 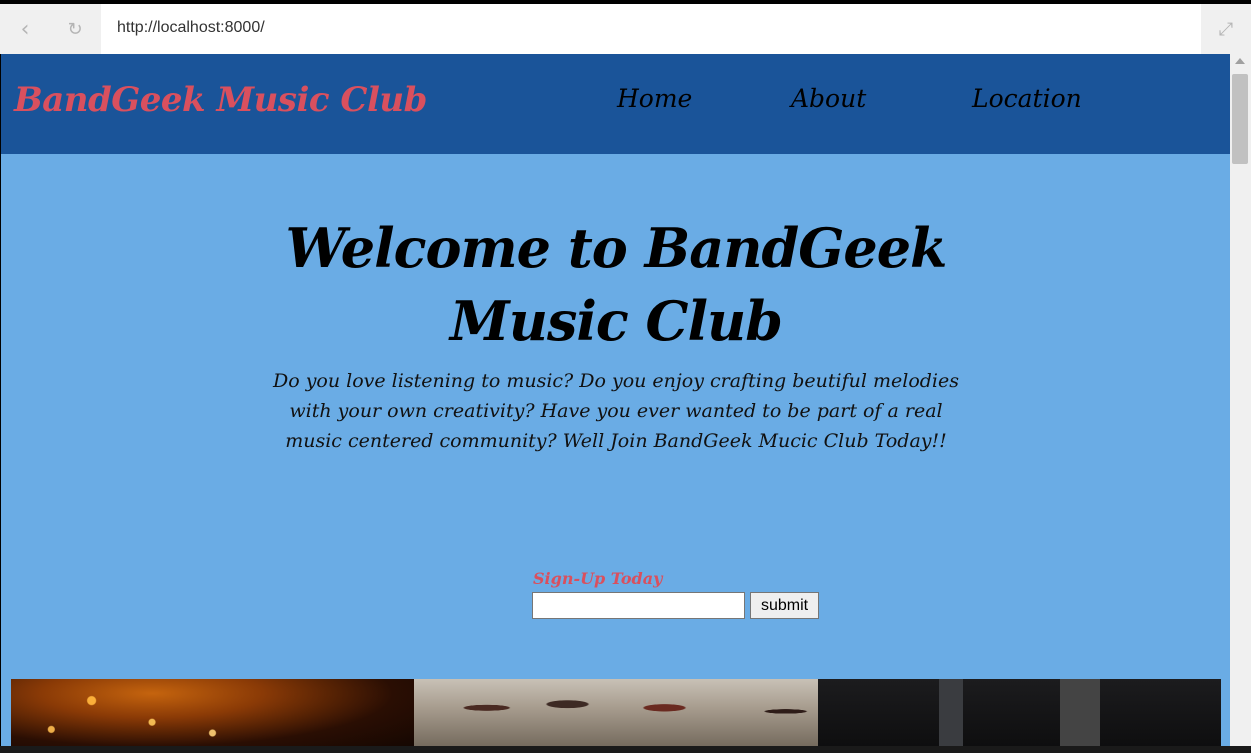 What do you see at coordinates (212, 715) in the screenshot?
I see `photo-concert-lights` at bounding box center [212, 715].